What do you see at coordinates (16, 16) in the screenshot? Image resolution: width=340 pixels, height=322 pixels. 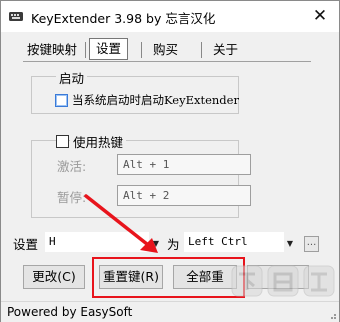 I see `keyboard-app-icon` at bounding box center [16, 16].